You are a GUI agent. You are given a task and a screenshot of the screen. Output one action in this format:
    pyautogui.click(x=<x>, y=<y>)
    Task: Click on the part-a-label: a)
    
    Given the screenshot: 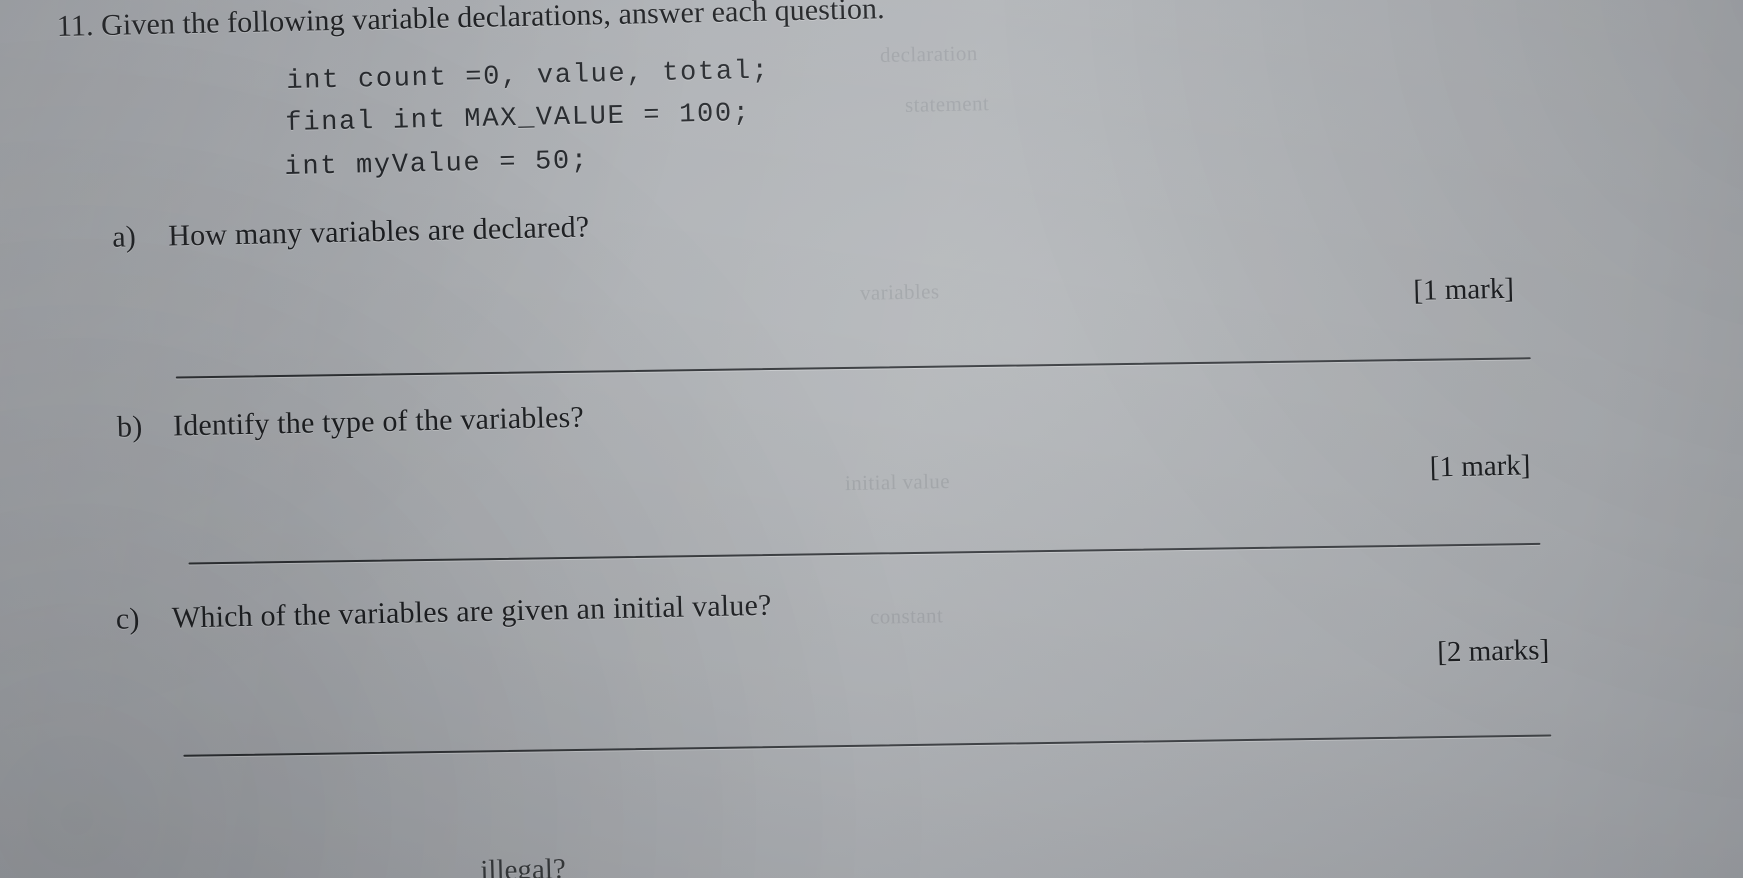 What is the action you would take?
    pyautogui.click(x=124, y=237)
    